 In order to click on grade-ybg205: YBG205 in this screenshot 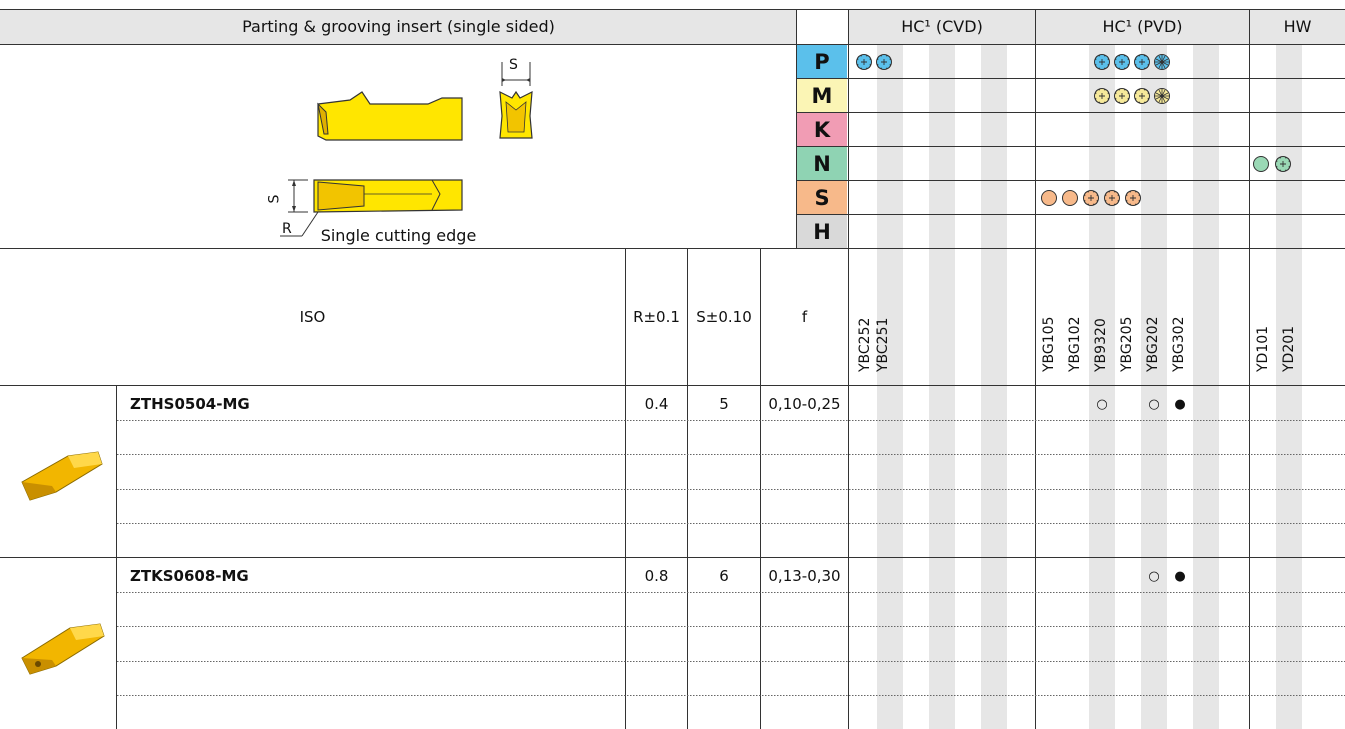, I will do `click(1127, 344)`.